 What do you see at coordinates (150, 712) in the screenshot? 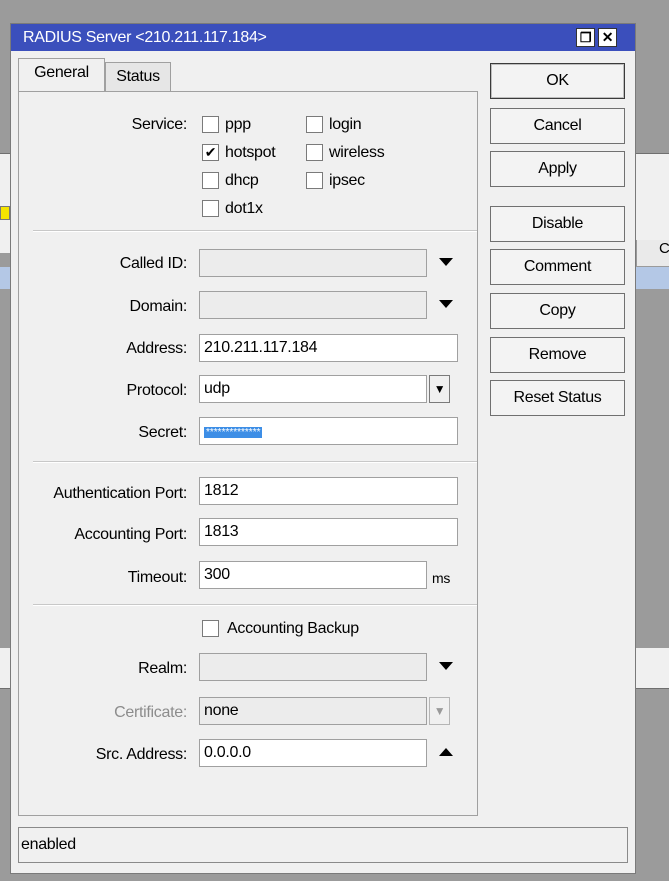
I see `certificate-label: Certificate:` at bounding box center [150, 712].